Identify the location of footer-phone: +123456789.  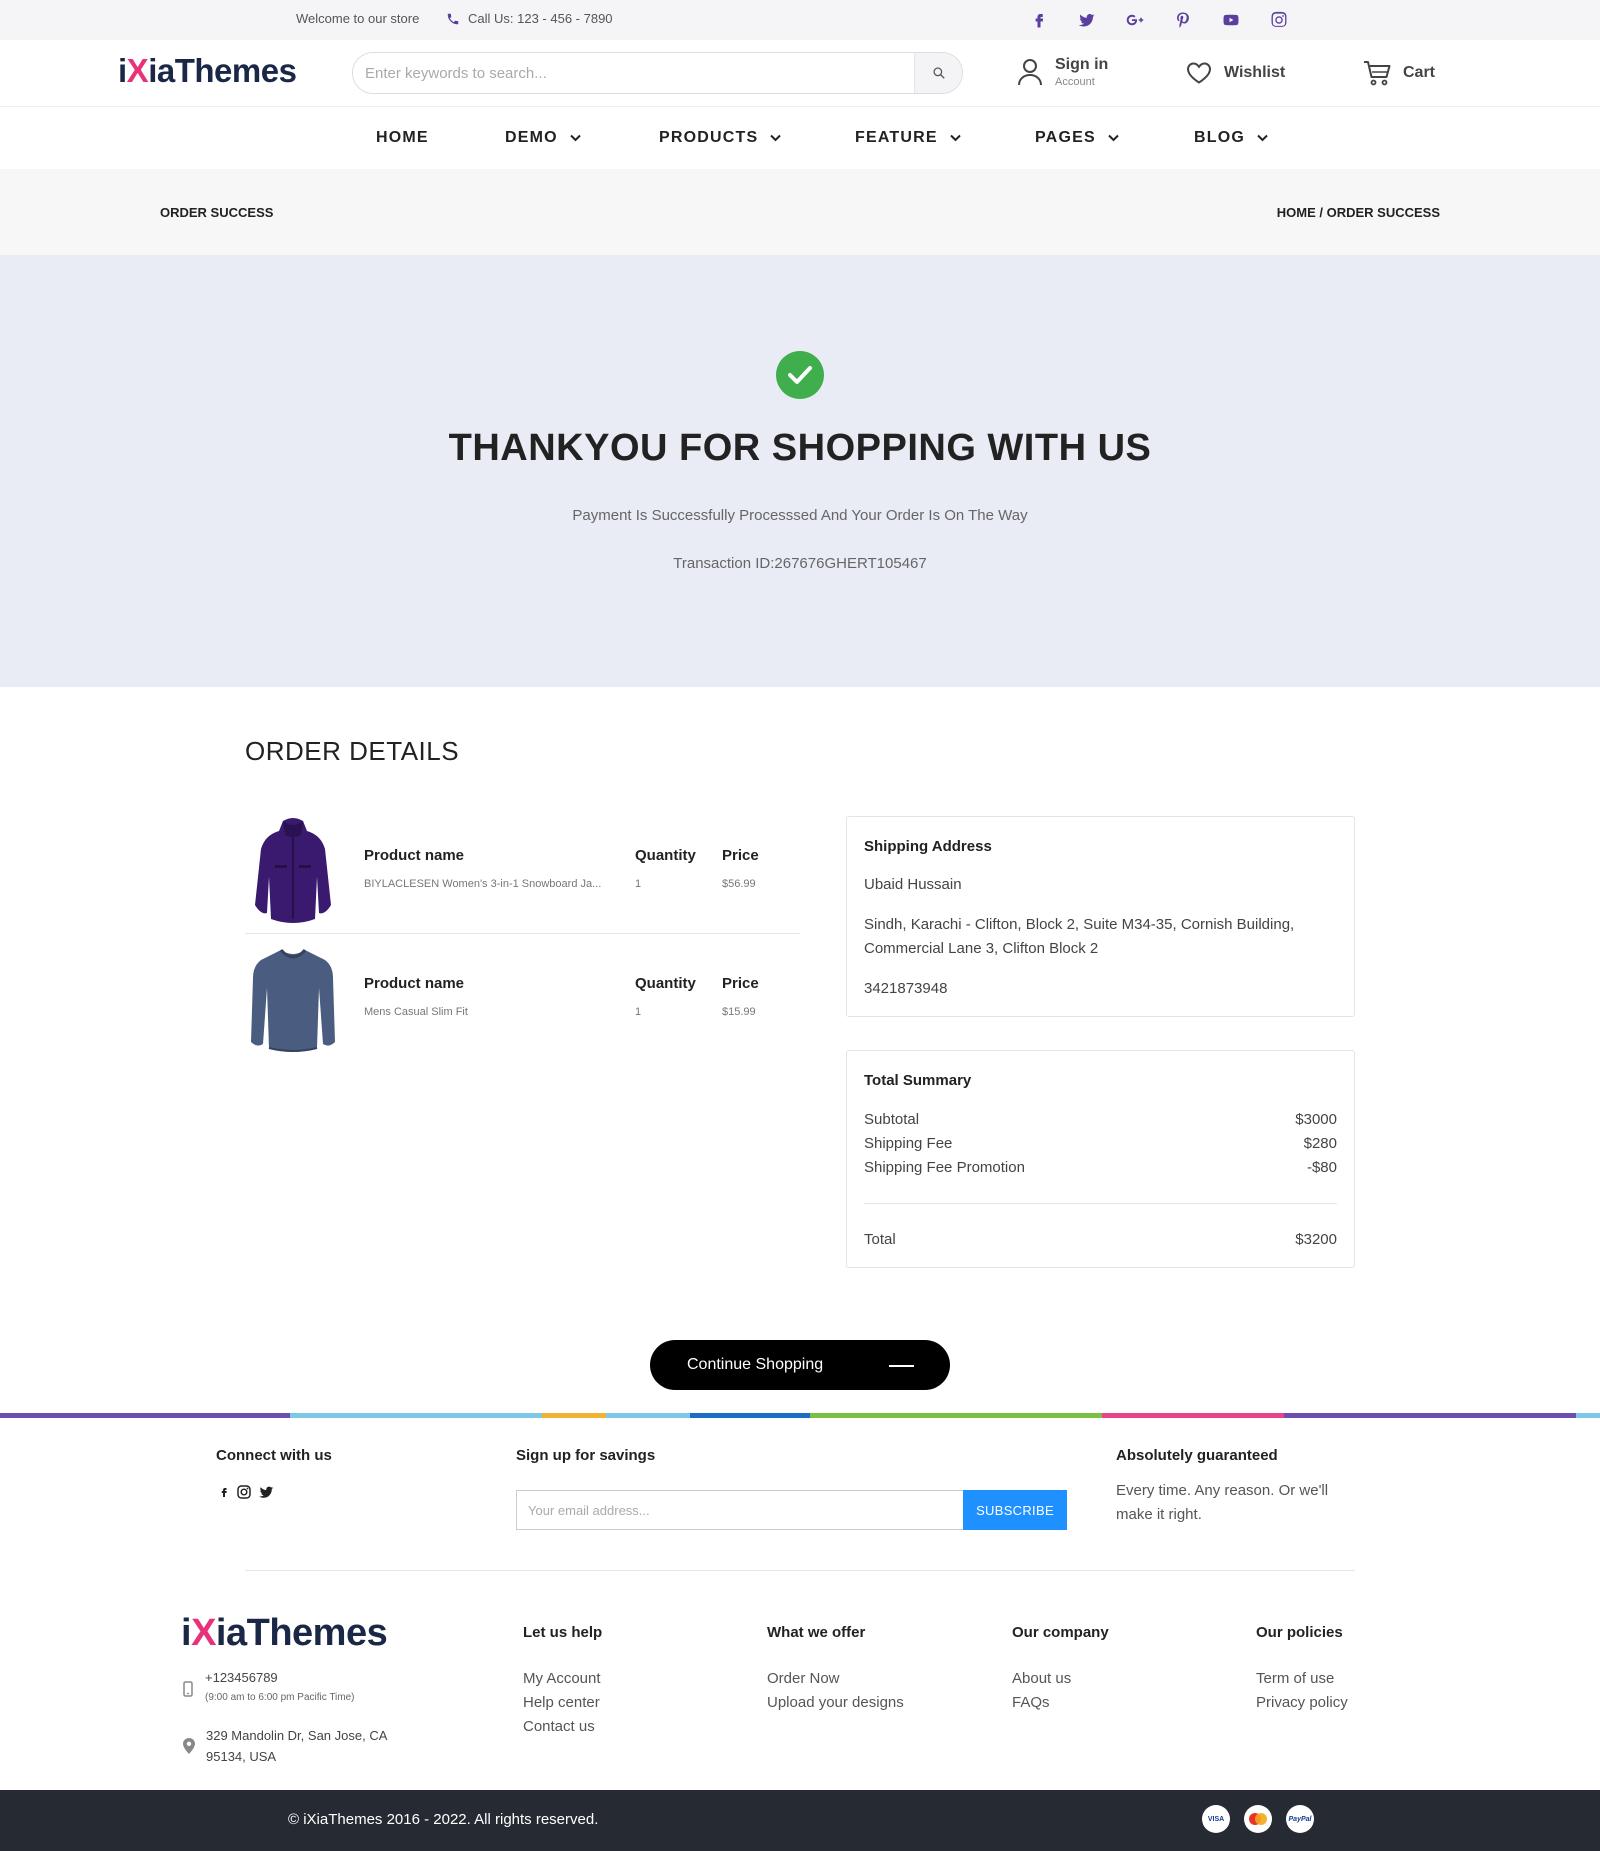
(241, 1677).